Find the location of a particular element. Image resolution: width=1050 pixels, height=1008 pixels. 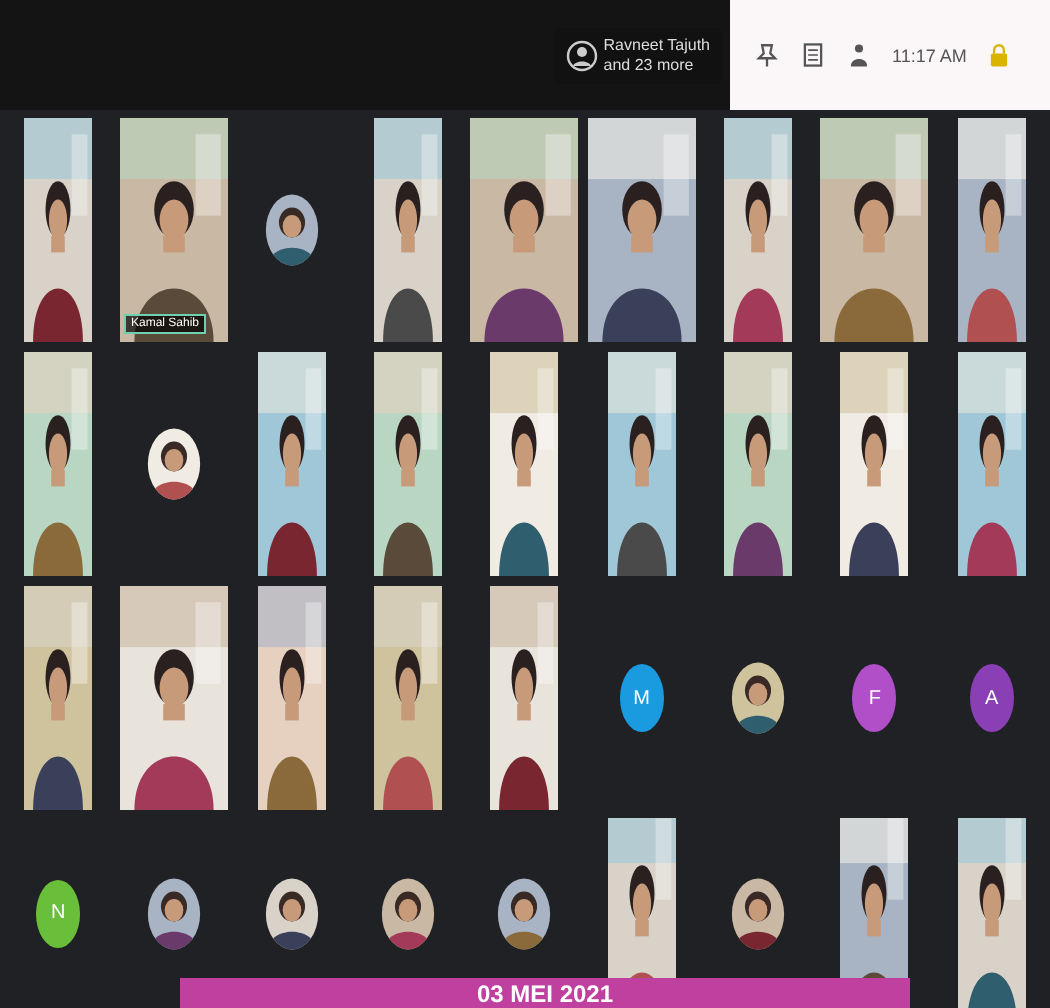

presenter-name: Ravneet Tajuth is located at coordinates (656, 45).